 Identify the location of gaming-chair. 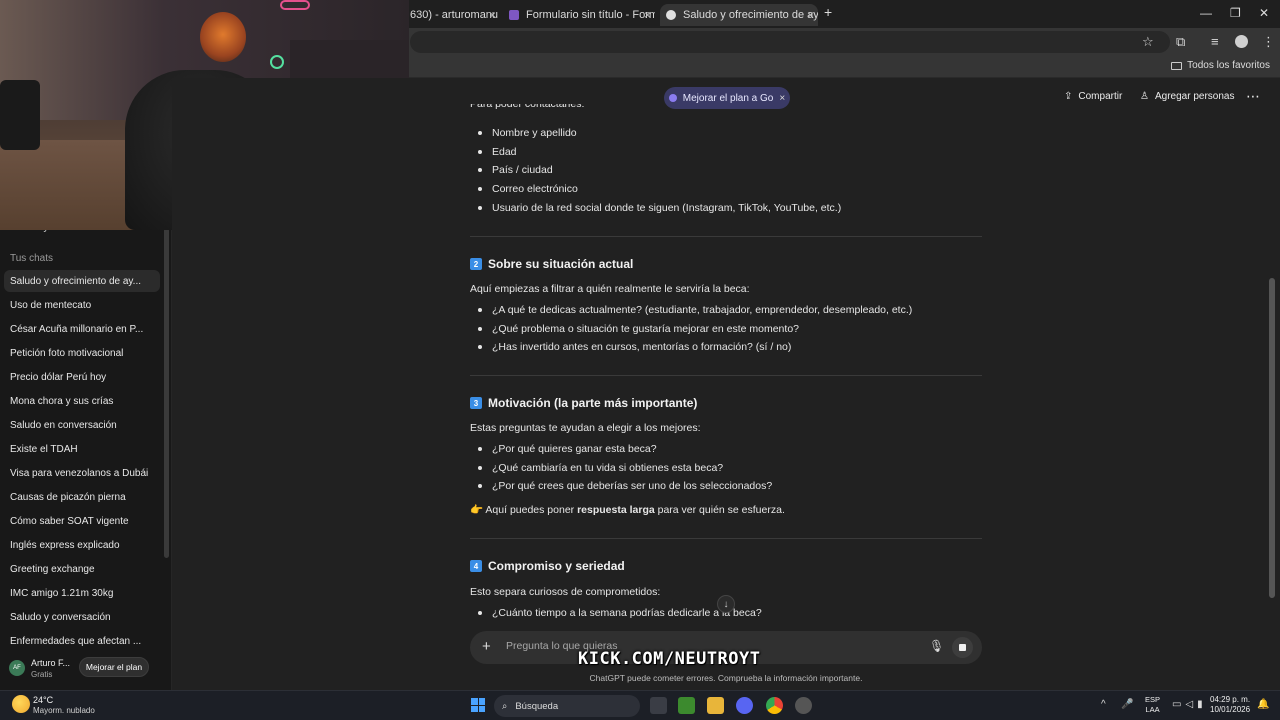
(20, 115).